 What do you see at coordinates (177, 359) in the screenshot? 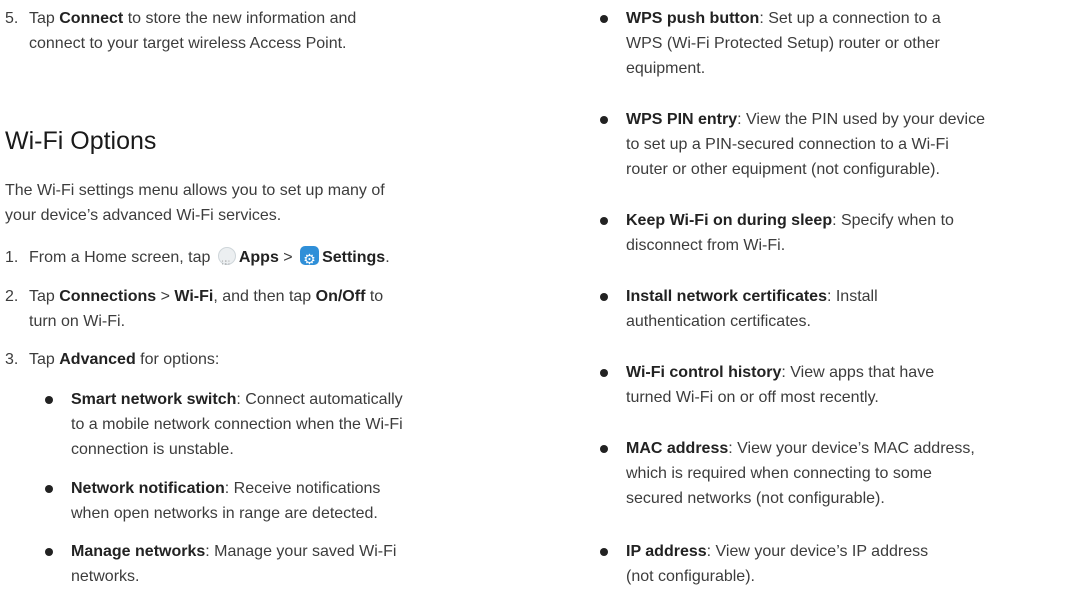
I see `step-text-post: for options:` at bounding box center [177, 359].